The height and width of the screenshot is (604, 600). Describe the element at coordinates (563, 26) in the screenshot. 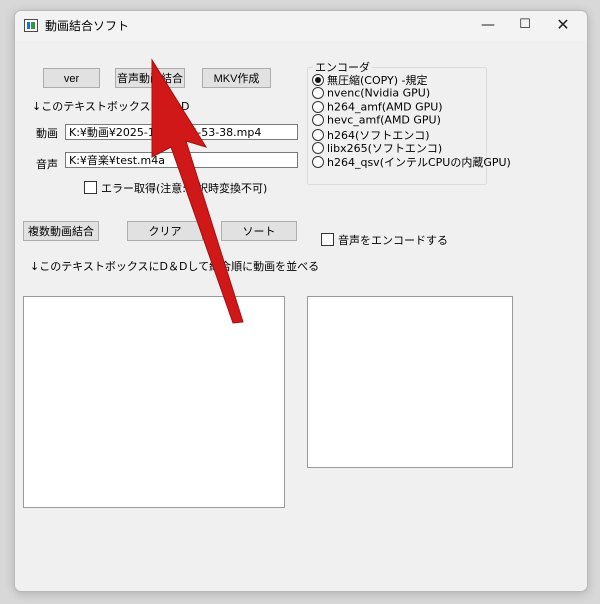

I see `close-button: ✕` at that location.